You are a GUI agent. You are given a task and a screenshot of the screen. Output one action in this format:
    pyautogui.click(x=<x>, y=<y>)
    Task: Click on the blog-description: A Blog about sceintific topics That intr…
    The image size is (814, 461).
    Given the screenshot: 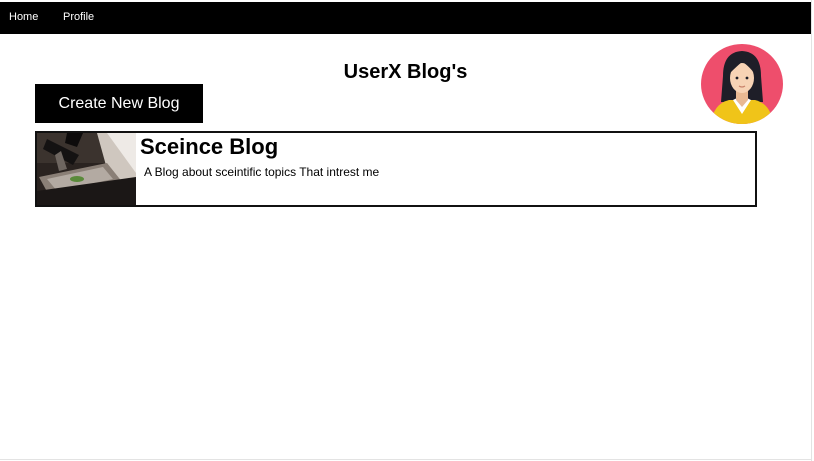 What is the action you would take?
    pyautogui.click(x=262, y=172)
    